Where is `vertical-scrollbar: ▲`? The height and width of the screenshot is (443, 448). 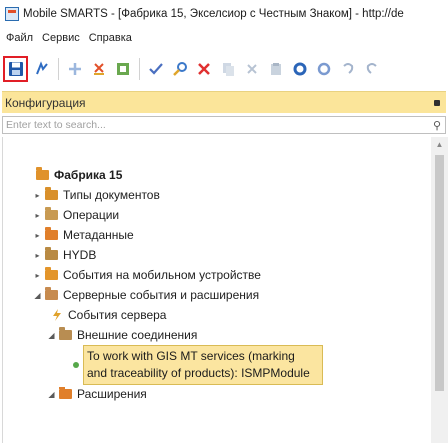 vertical-scrollbar: ▲ is located at coordinates (439, 290).